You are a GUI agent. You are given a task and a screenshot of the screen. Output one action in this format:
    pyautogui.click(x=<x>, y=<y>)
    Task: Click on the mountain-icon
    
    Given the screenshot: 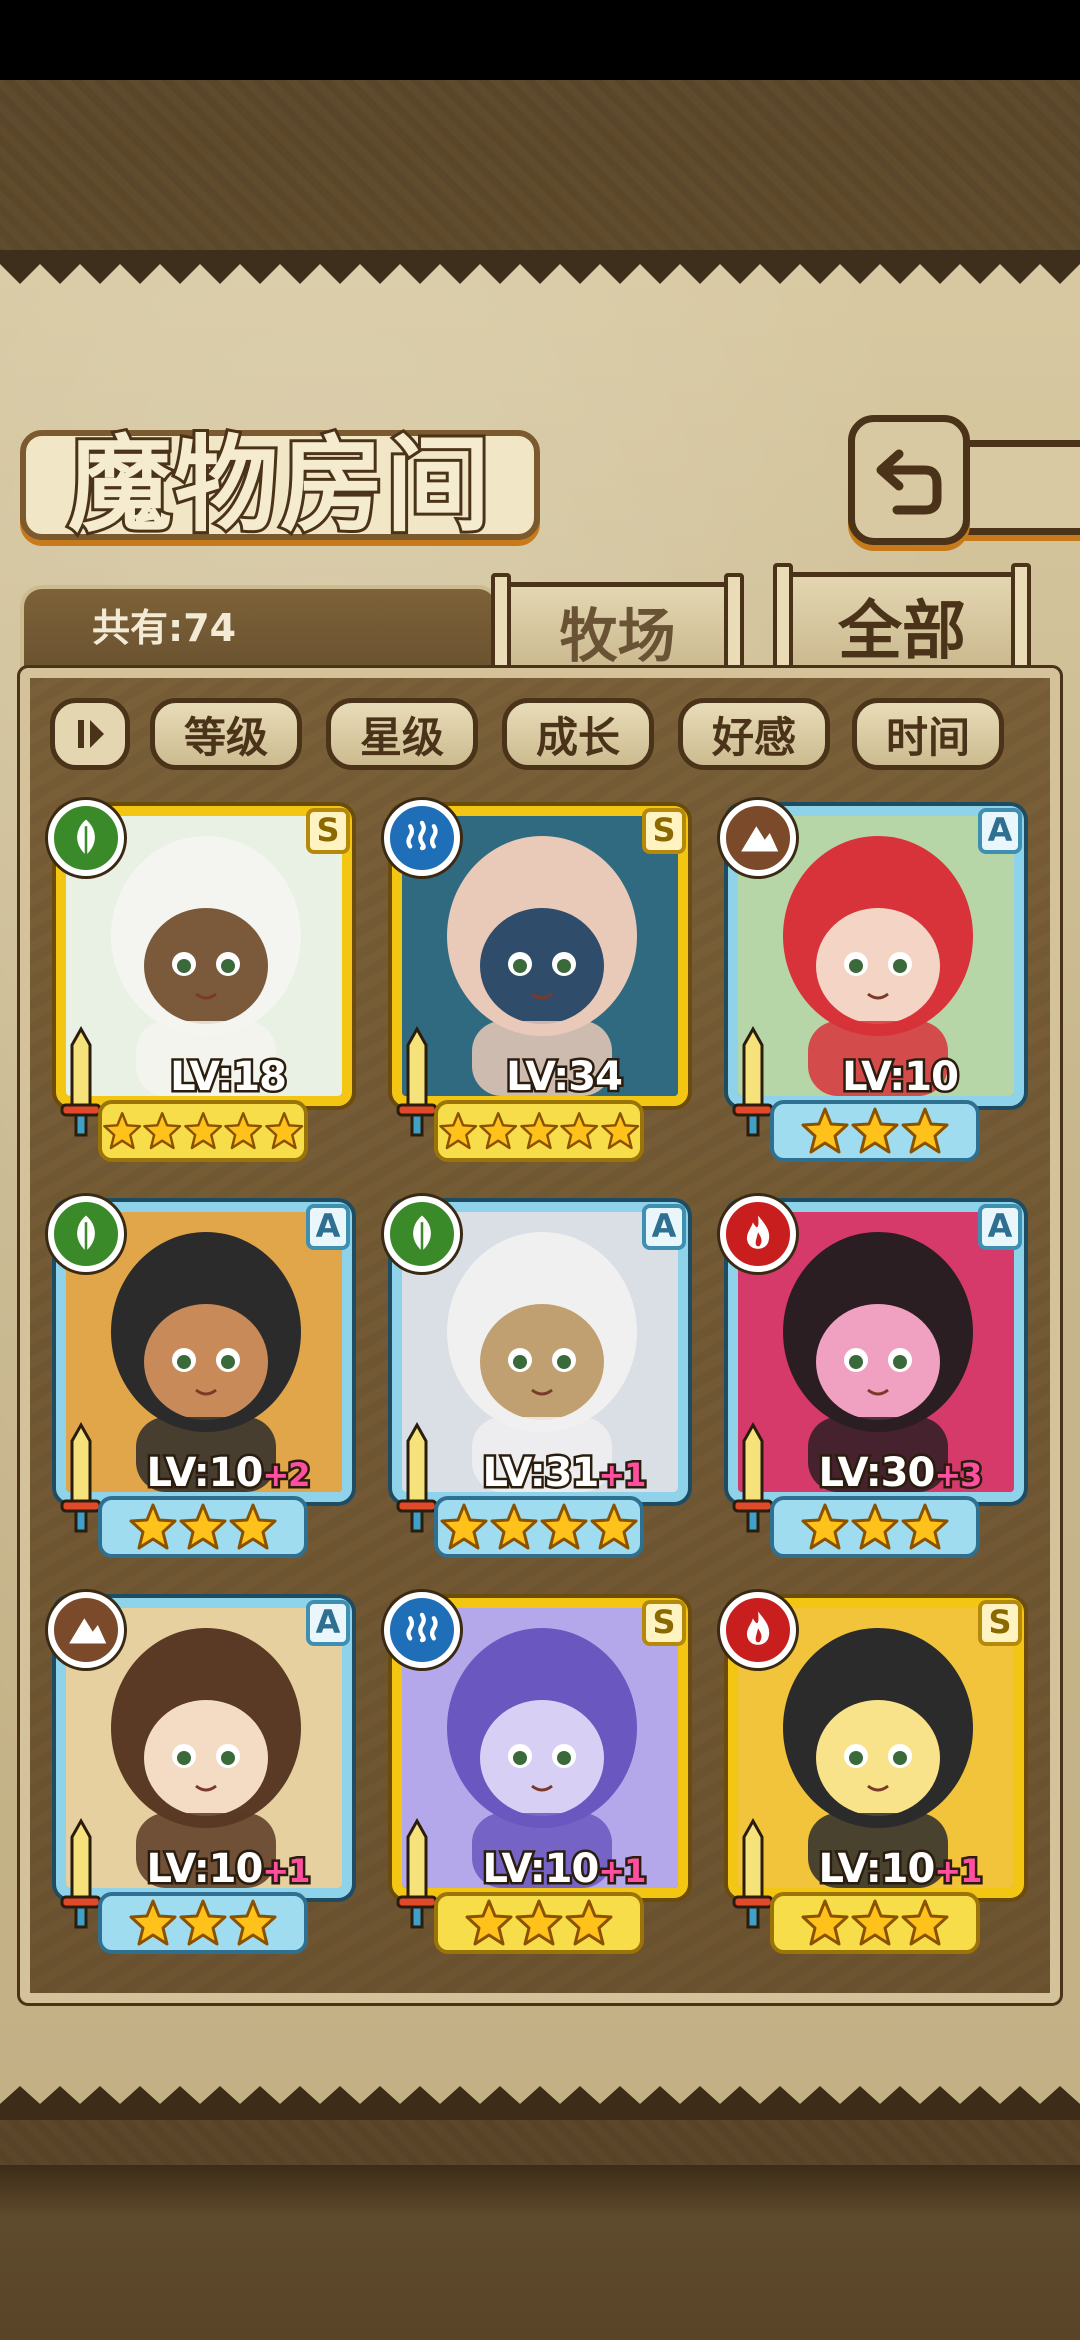 What is the action you would take?
    pyautogui.click(x=760, y=839)
    